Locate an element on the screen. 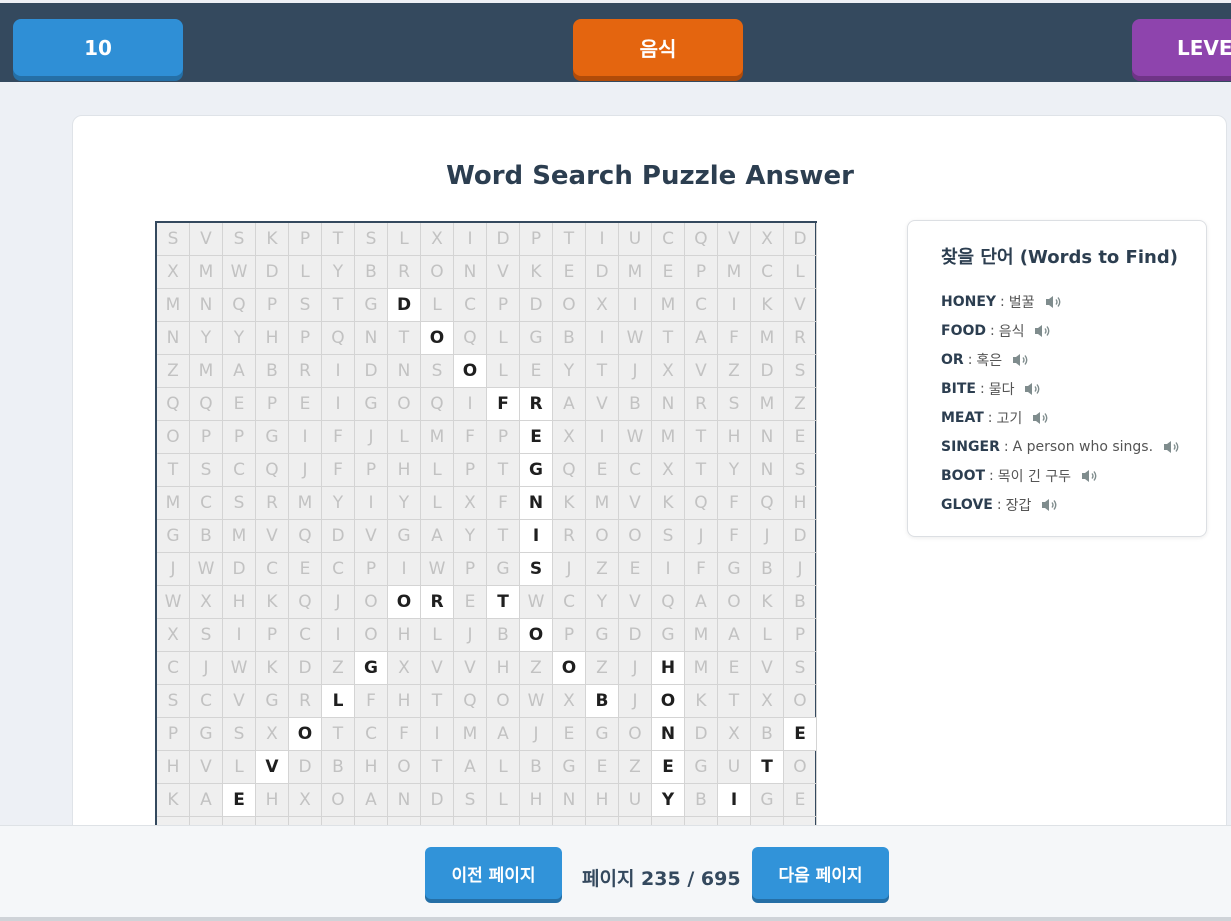 This screenshot has width=1231, height=921. word-count-button: 10 is located at coordinates (98, 47).